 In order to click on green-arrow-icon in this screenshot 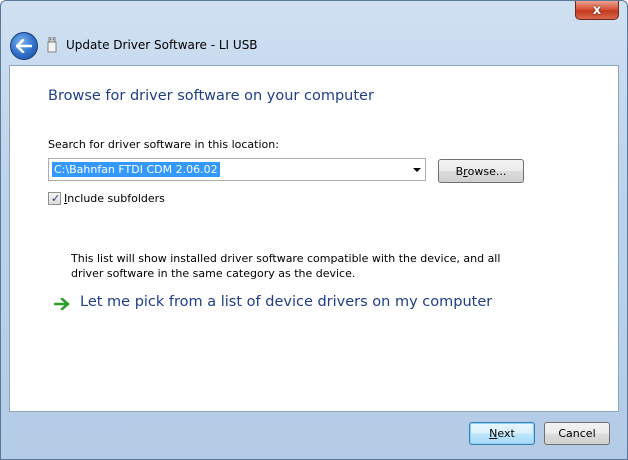, I will do `click(62, 304)`.